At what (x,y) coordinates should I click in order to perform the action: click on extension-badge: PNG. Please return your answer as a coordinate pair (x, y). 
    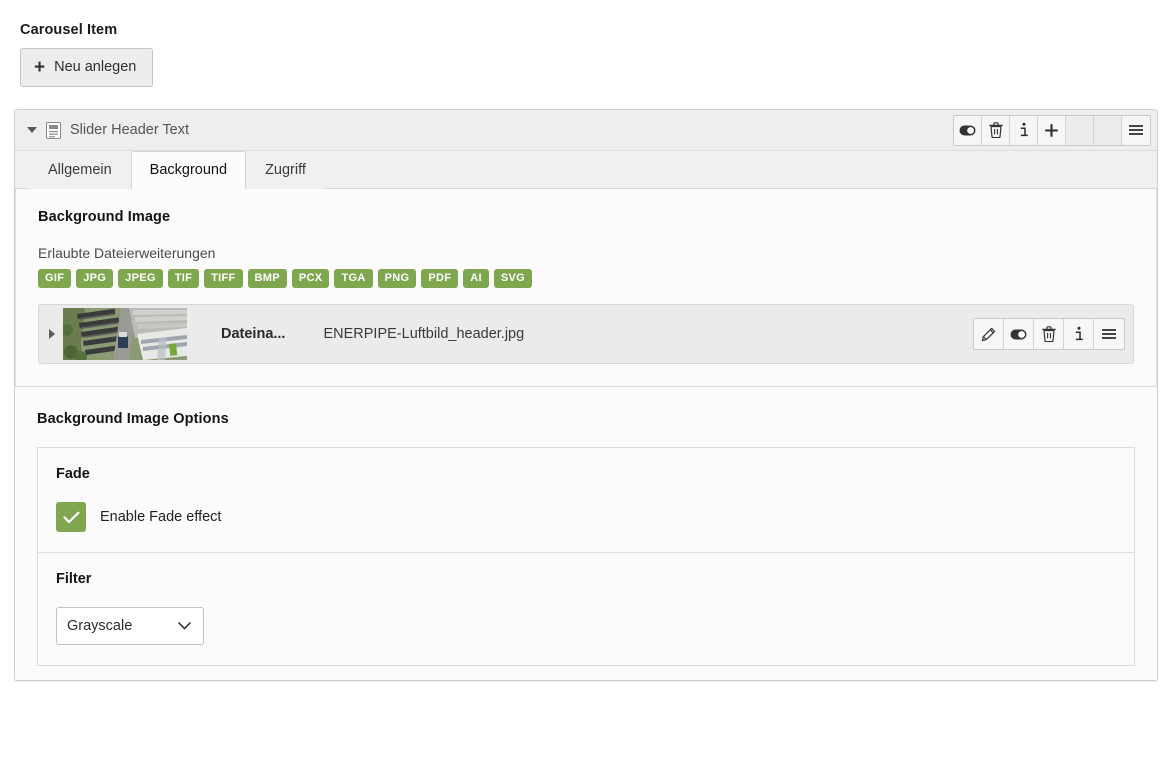
    Looking at the image, I should click on (397, 278).